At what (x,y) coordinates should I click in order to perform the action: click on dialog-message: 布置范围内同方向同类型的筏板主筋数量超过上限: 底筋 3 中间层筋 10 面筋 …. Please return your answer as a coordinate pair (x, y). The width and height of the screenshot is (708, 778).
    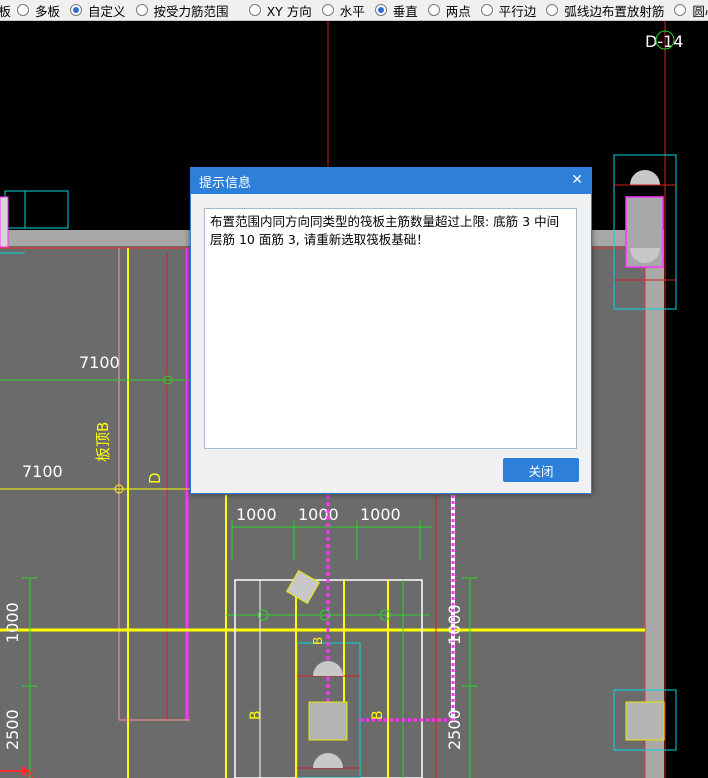
    Looking at the image, I should click on (385, 230).